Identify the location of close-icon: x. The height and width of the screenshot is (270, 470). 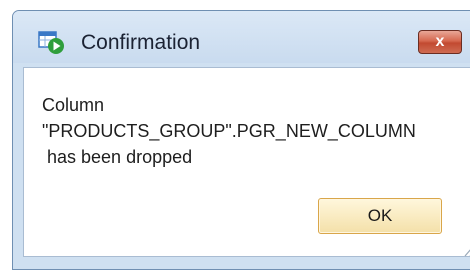
(440, 41).